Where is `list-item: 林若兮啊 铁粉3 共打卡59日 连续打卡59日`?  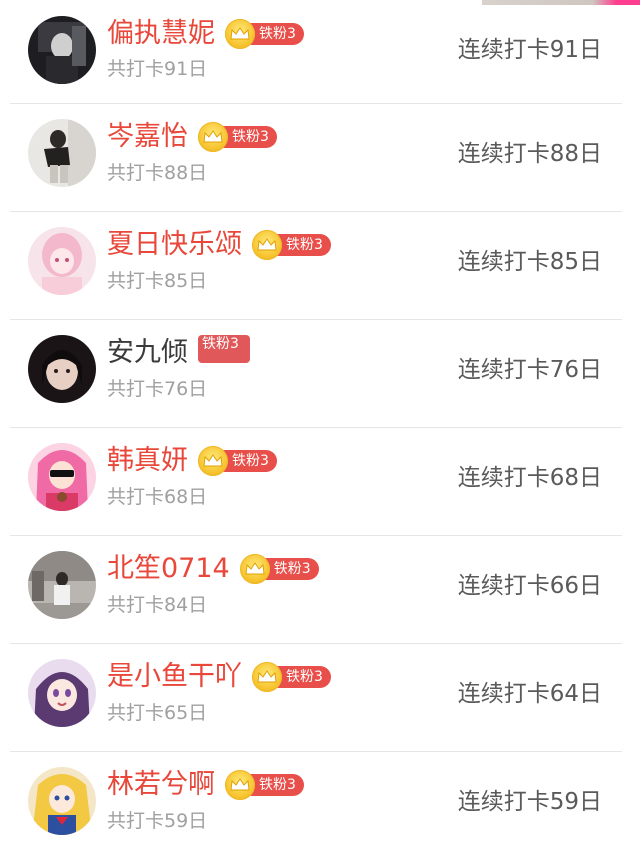 list-item: 林若兮啊 铁粉3 共打卡59日 连续打卡59日 is located at coordinates (316, 806).